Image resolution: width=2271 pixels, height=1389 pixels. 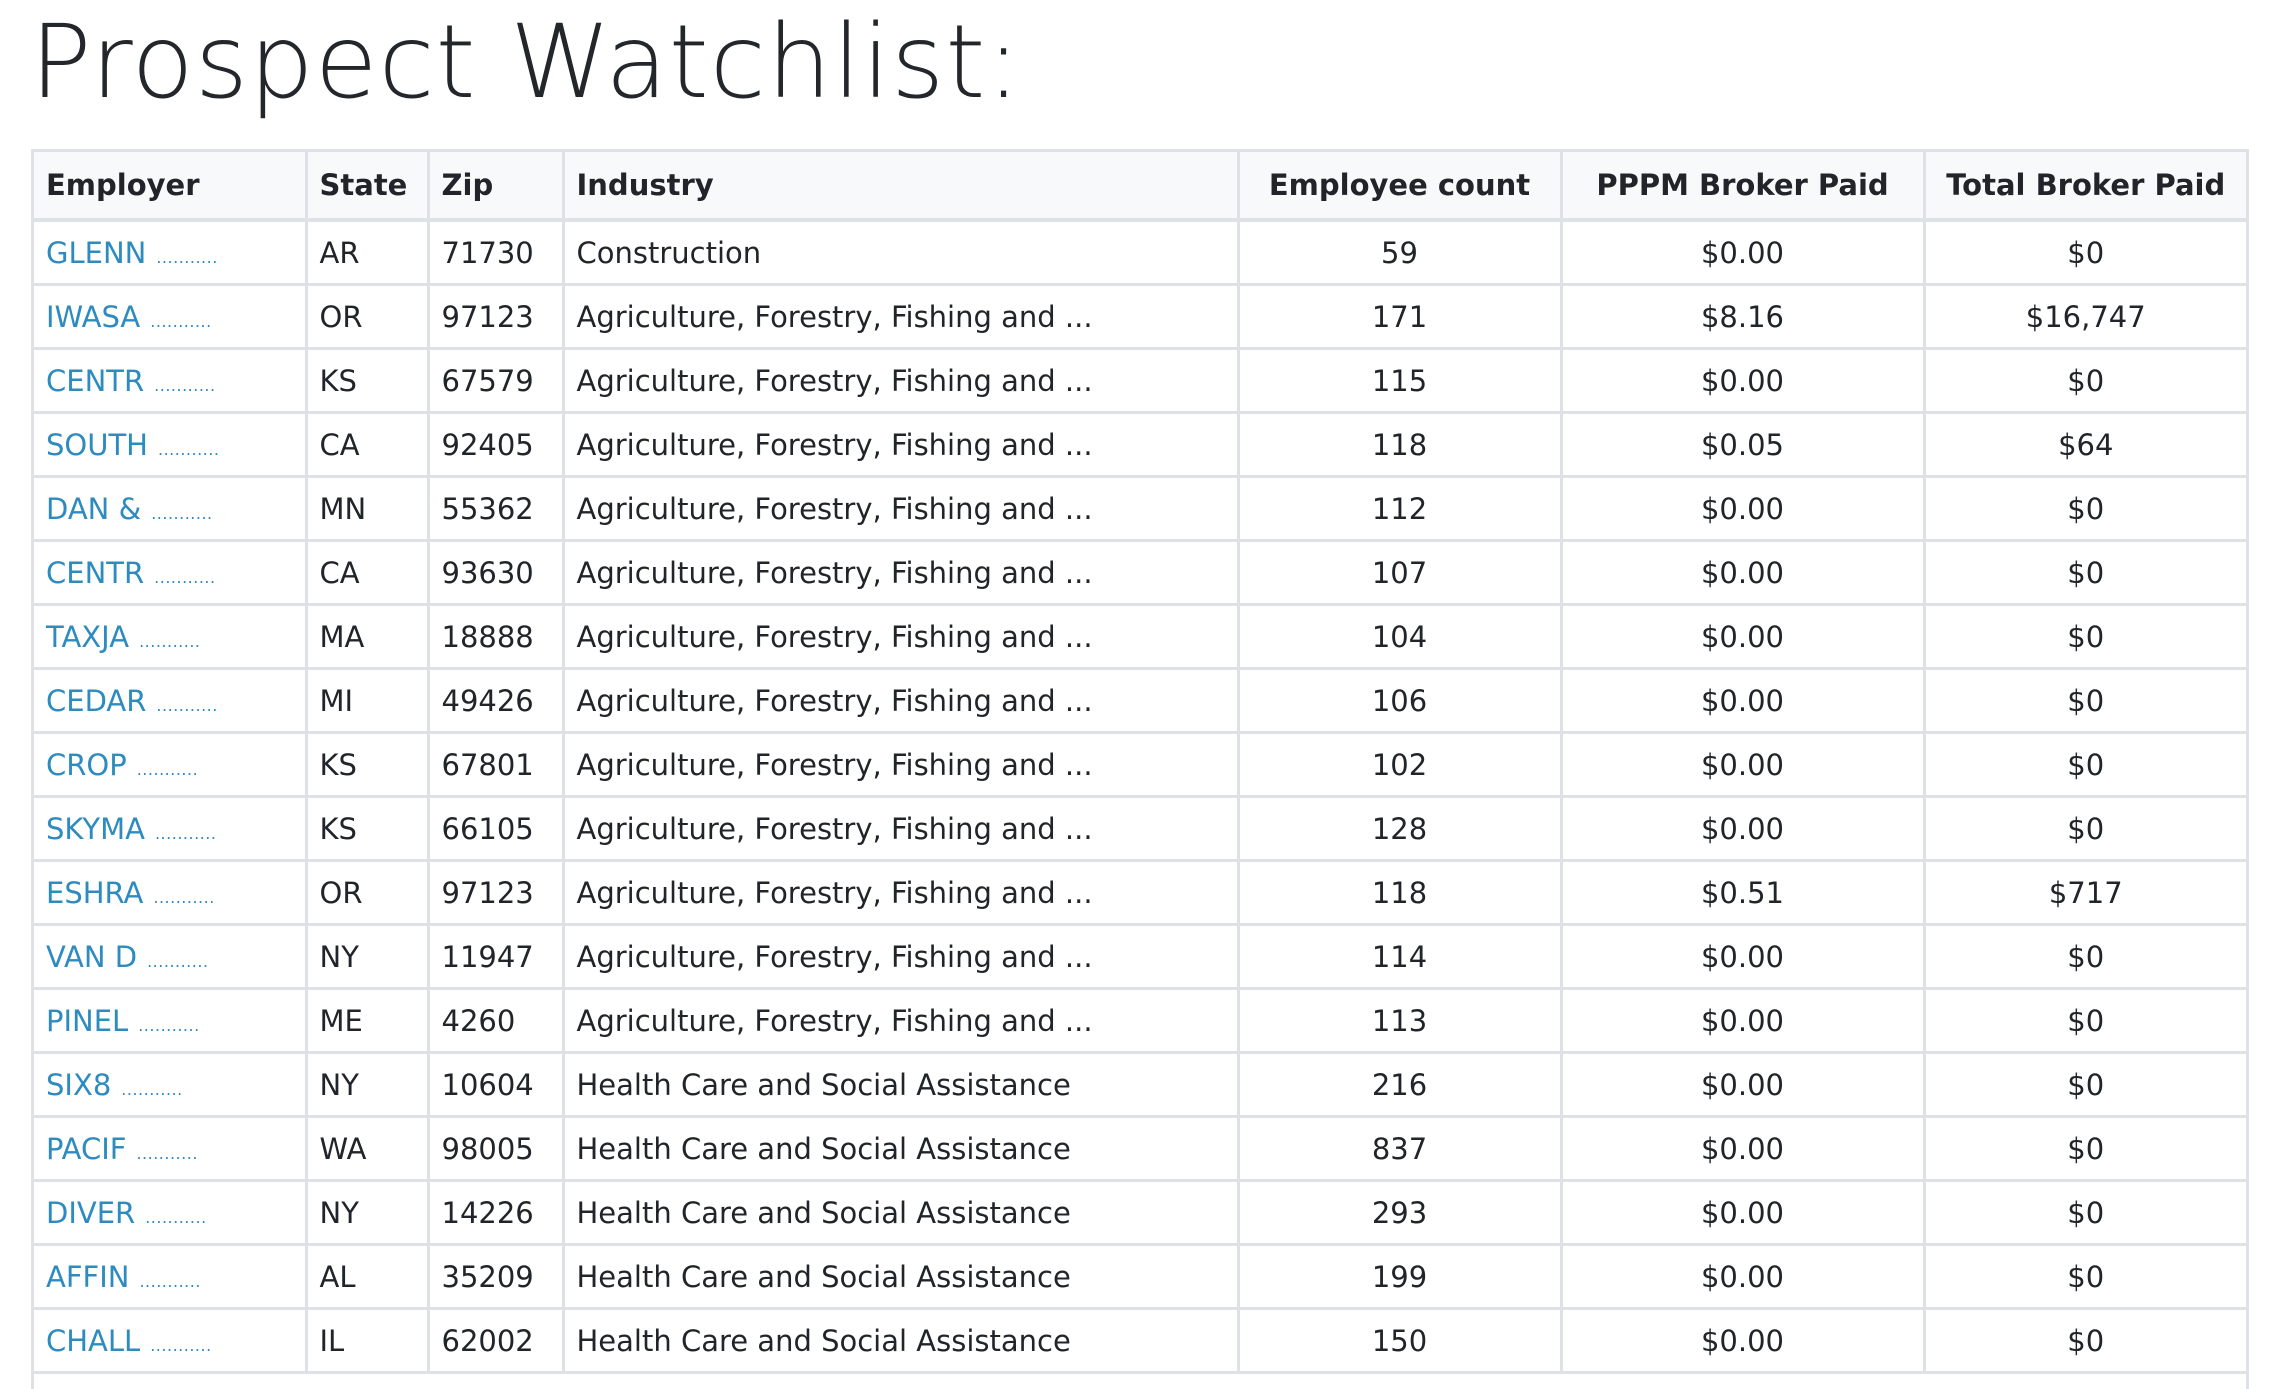 I want to click on cell-employee-count: 115, so click(x=1400, y=381).